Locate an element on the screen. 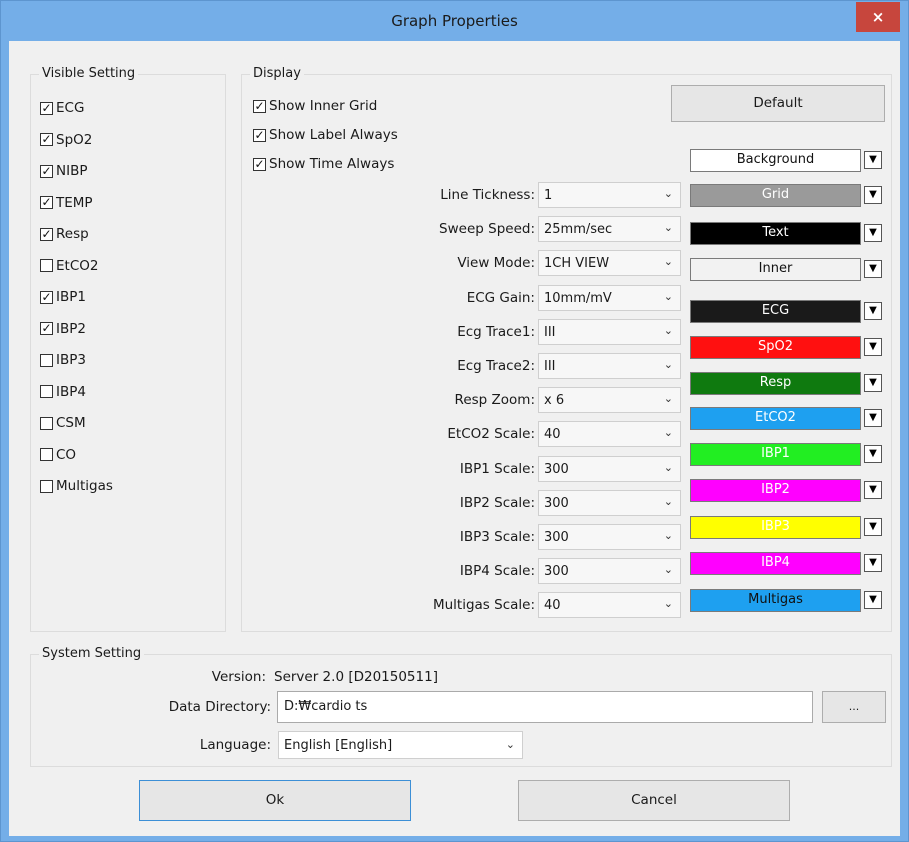  color-swatch-inner: Inner is located at coordinates (775, 269).